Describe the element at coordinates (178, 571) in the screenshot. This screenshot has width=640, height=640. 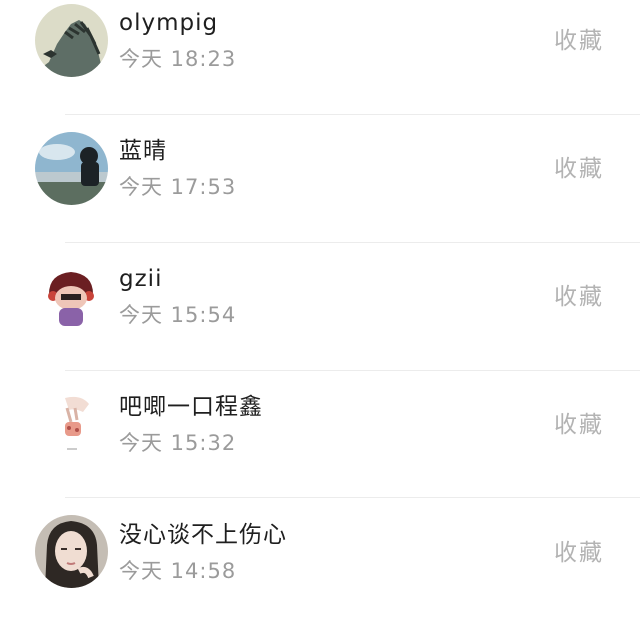
I see `timestamp: 今天 14:58` at that location.